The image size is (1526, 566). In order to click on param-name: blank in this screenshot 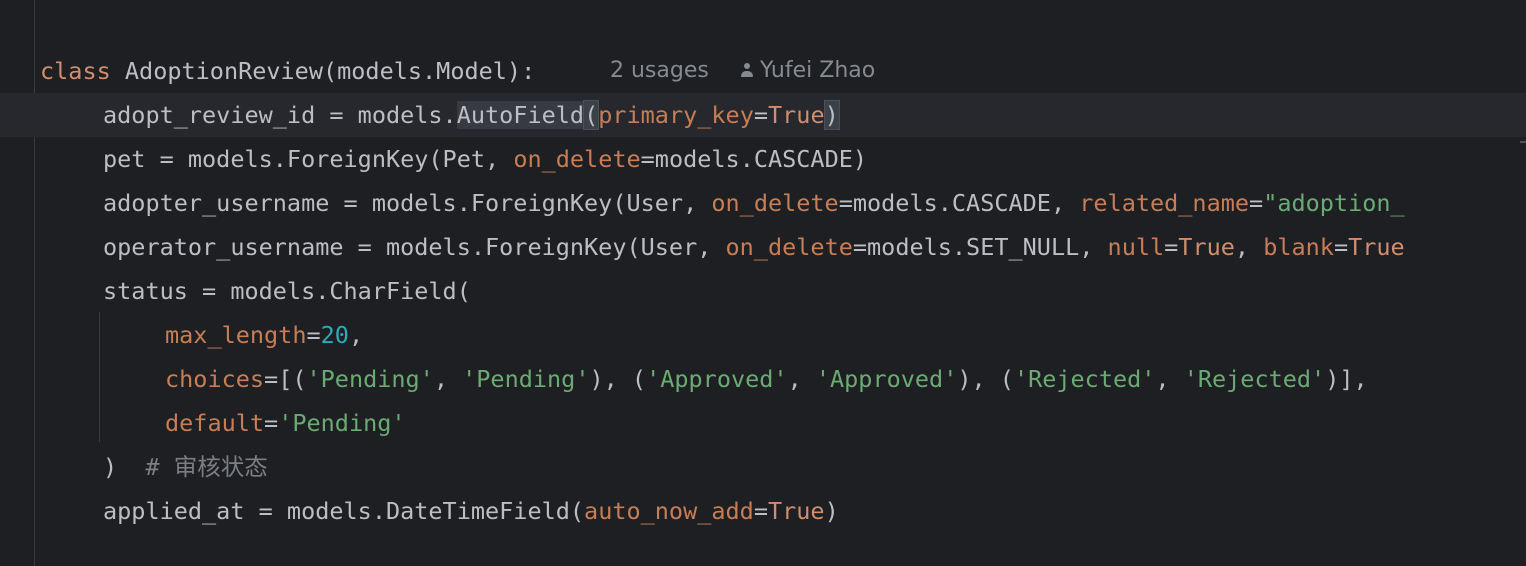, I will do `click(1298, 247)`.